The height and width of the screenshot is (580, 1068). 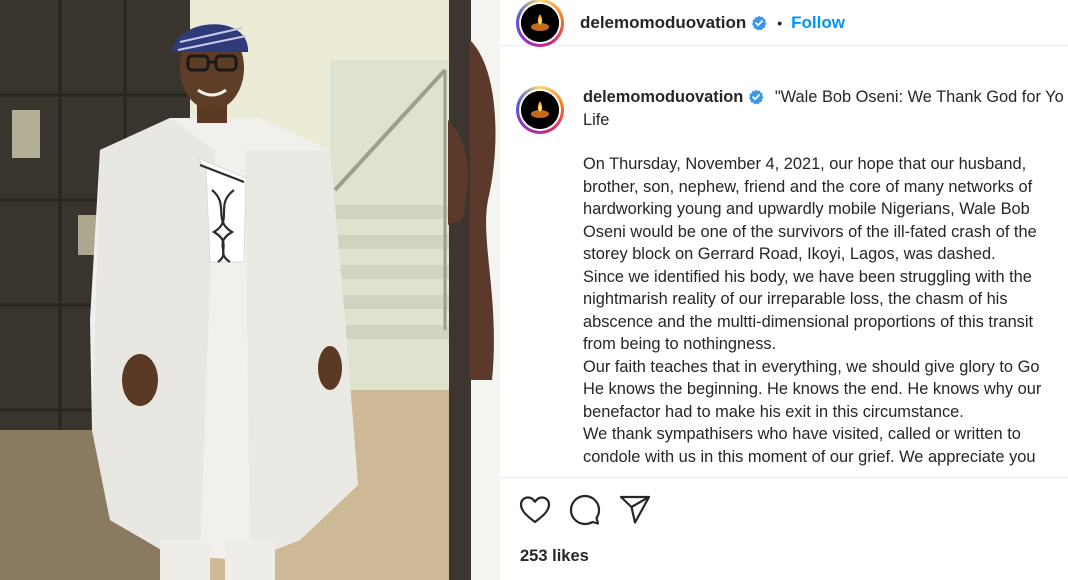 What do you see at coordinates (554, 556) in the screenshot?
I see `likes-count: 253 likes` at bounding box center [554, 556].